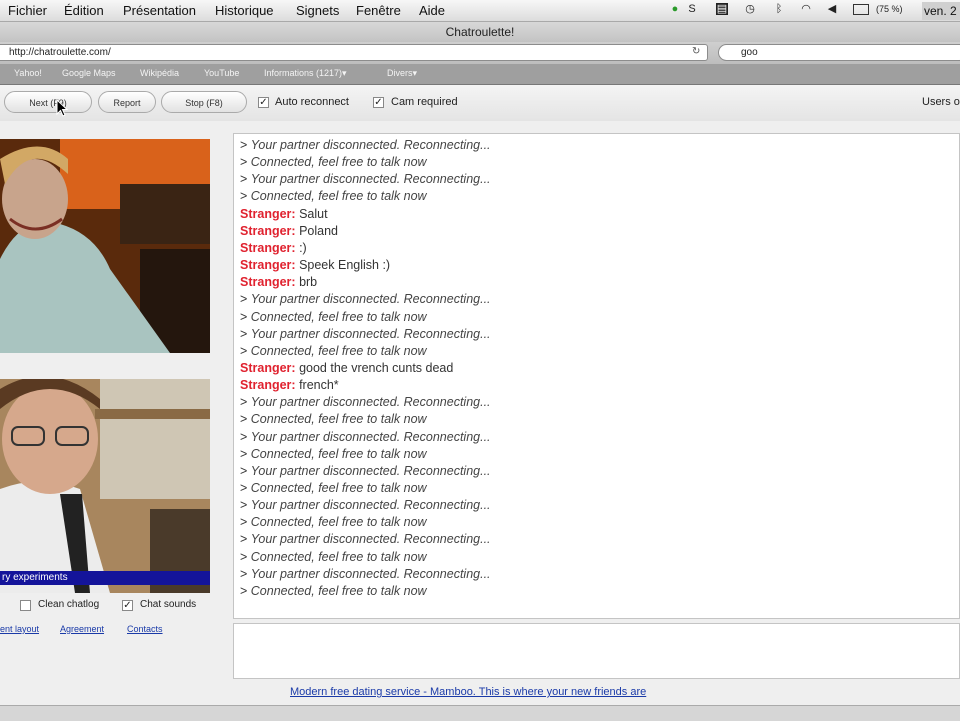 The width and height of the screenshot is (960, 721). What do you see at coordinates (263, 102) in the screenshot?
I see `auto-reconnect-checkbox: ✓` at bounding box center [263, 102].